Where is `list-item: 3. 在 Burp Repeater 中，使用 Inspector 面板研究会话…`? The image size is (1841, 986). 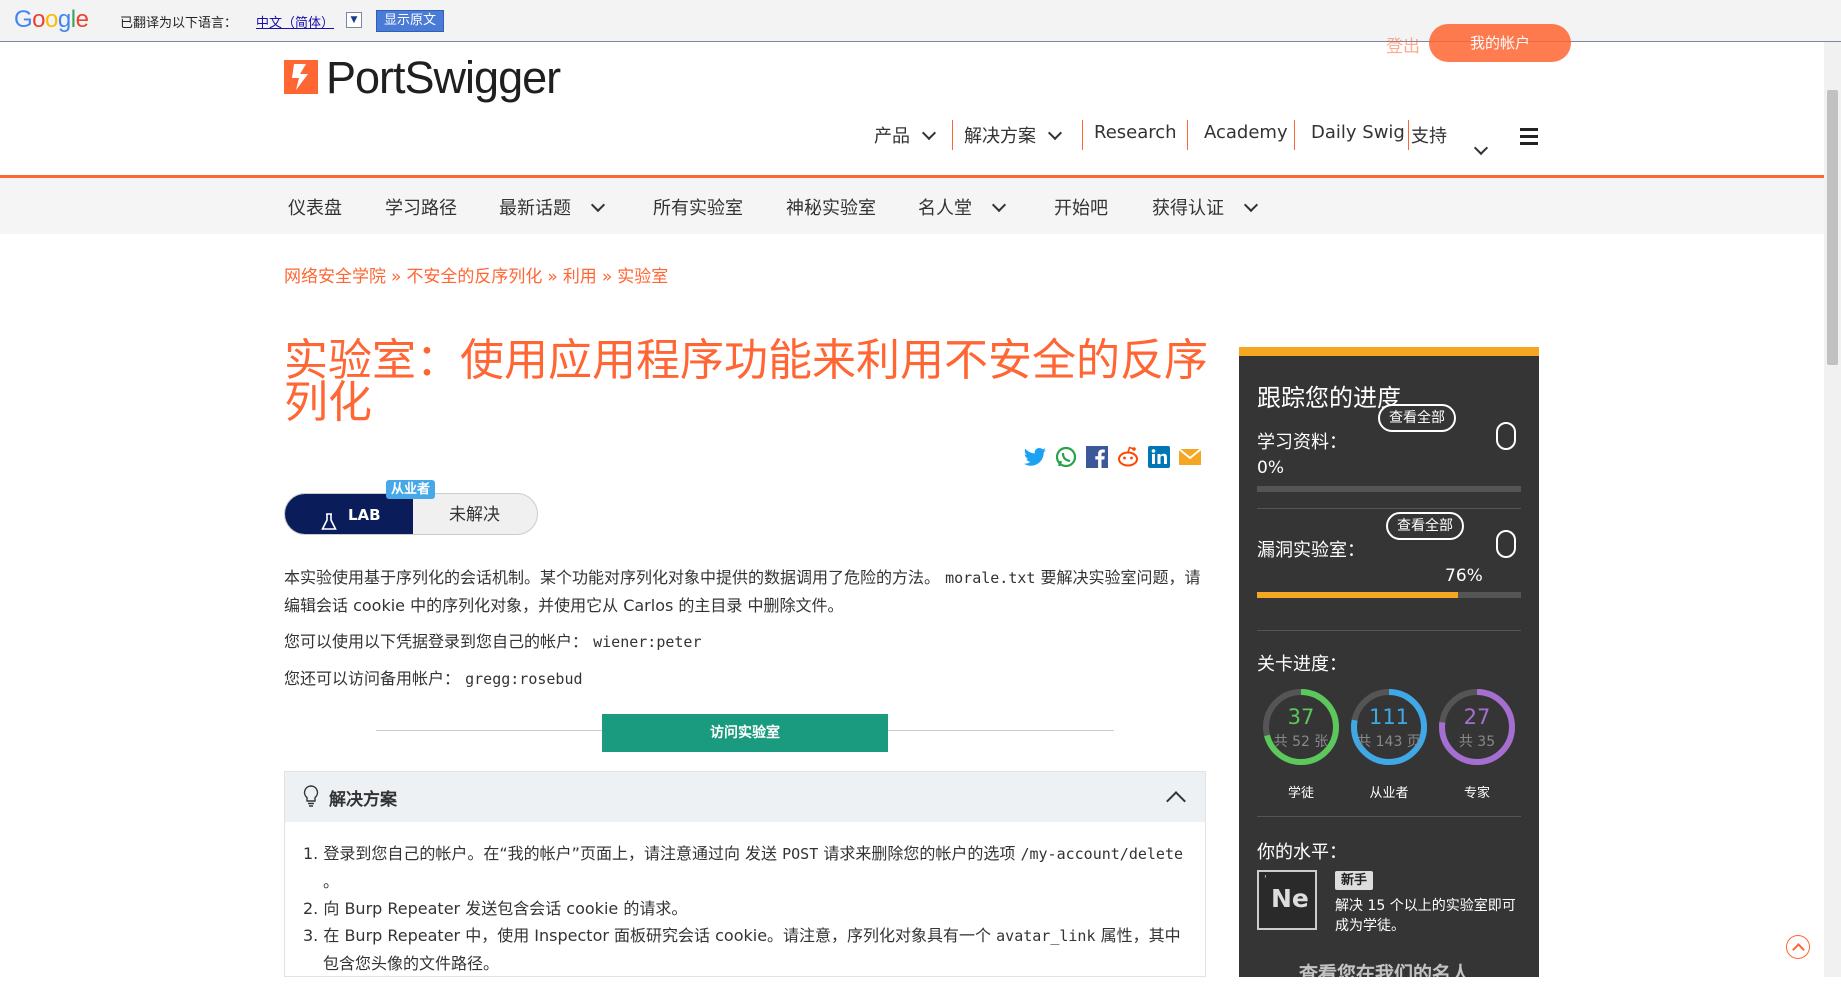
list-item: 3. 在 Burp Repeater 中，使用 Inspector 面板研究会话… is located at coordinates (742, 949).